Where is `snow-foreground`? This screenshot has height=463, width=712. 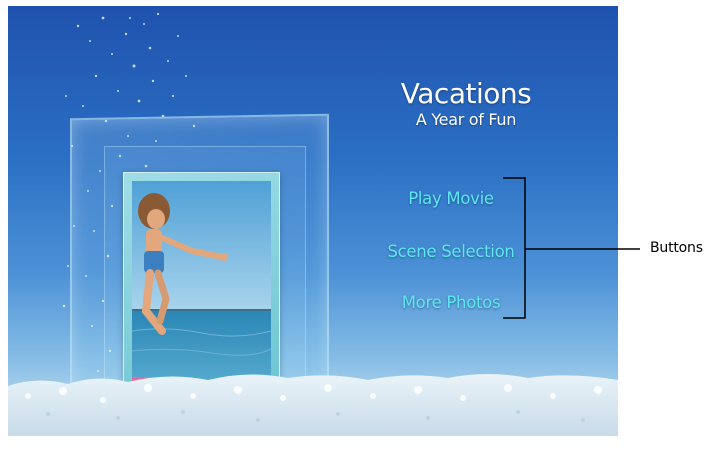 snow-foreground is located at coordinates (313, 405).